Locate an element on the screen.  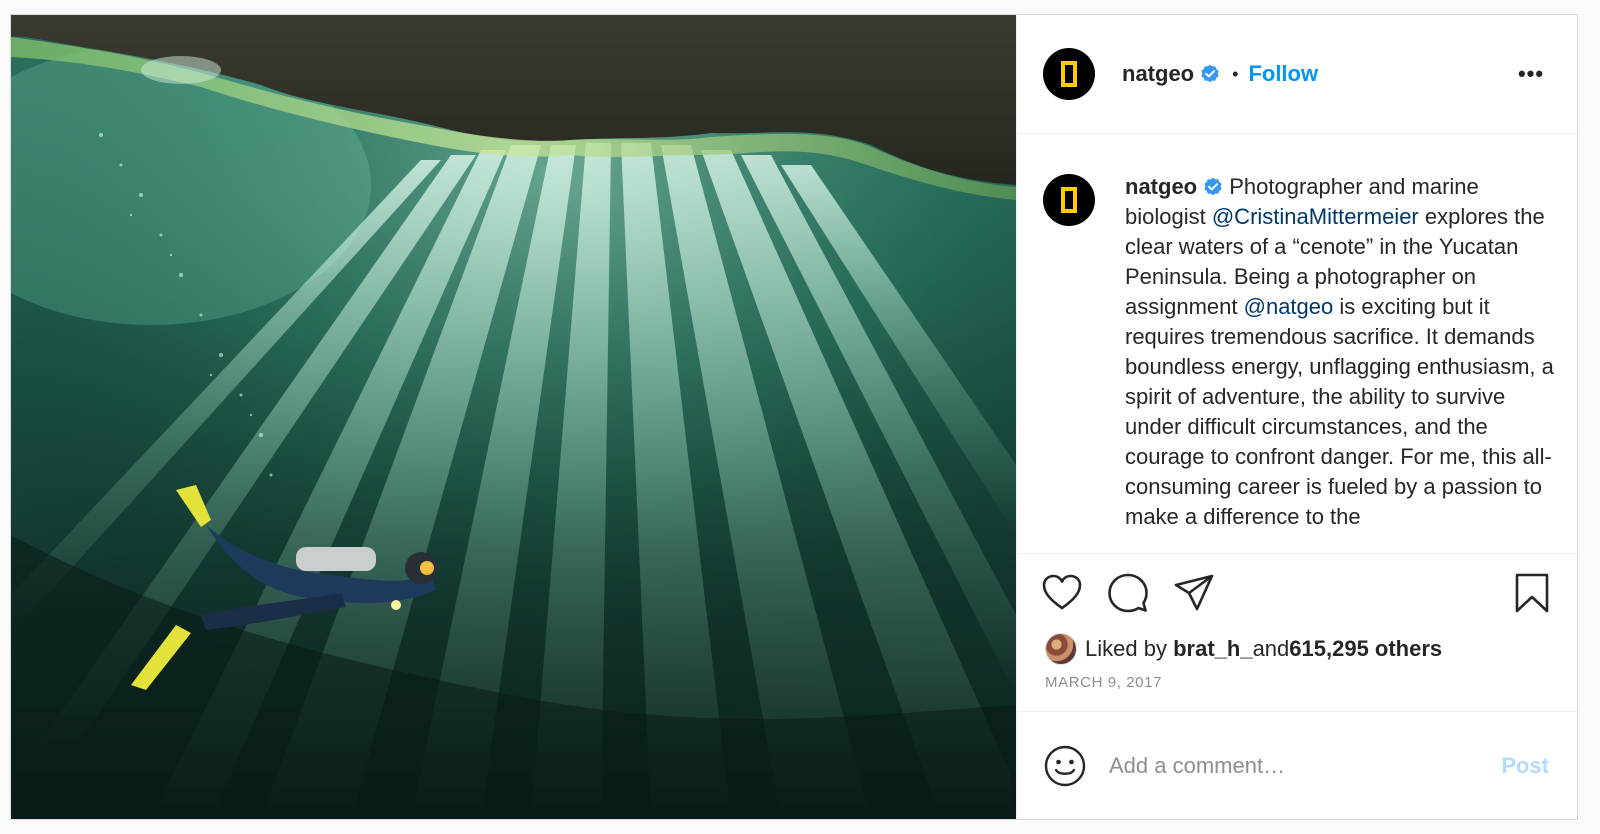
caption-avatar is located at coordinates (1069, 200).